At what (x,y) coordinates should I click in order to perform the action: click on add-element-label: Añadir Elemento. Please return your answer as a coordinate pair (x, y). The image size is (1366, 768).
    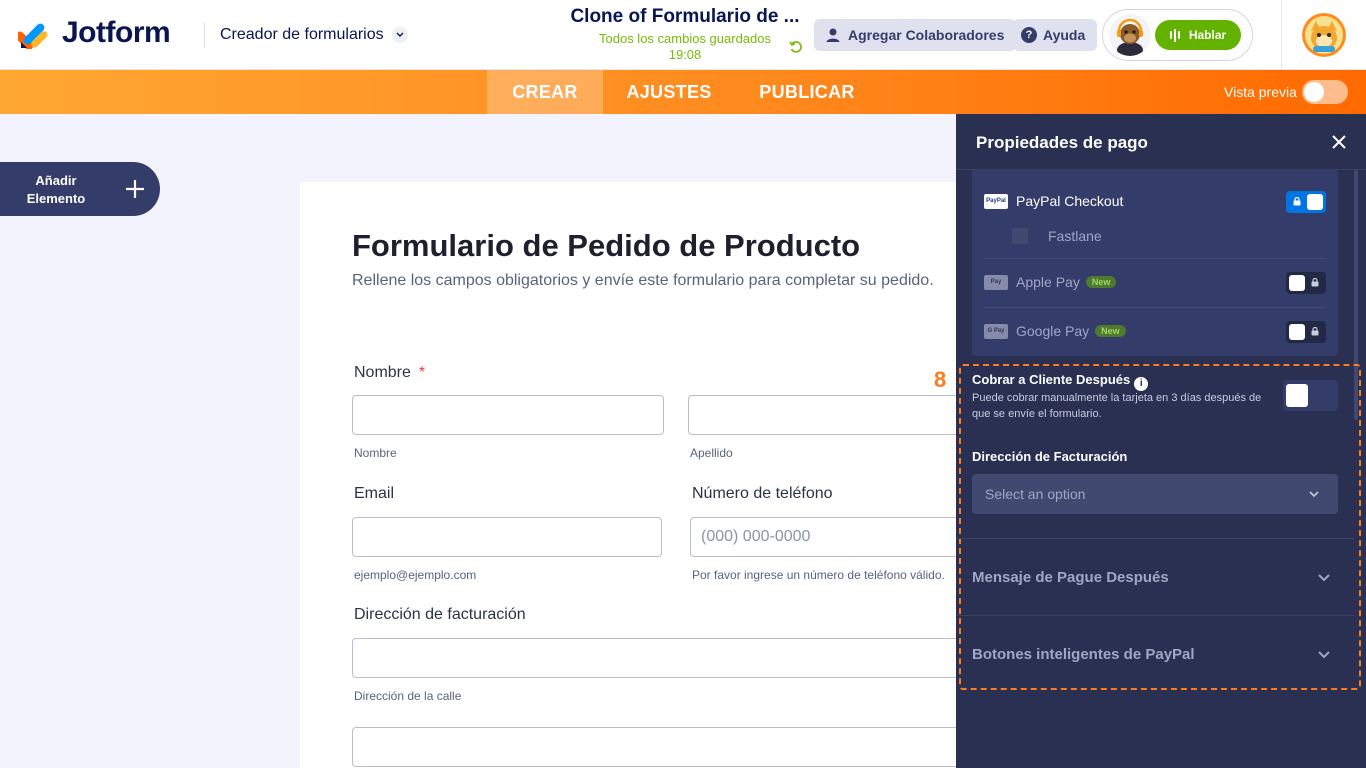
    Looking at the image, I should click on (56, 189).